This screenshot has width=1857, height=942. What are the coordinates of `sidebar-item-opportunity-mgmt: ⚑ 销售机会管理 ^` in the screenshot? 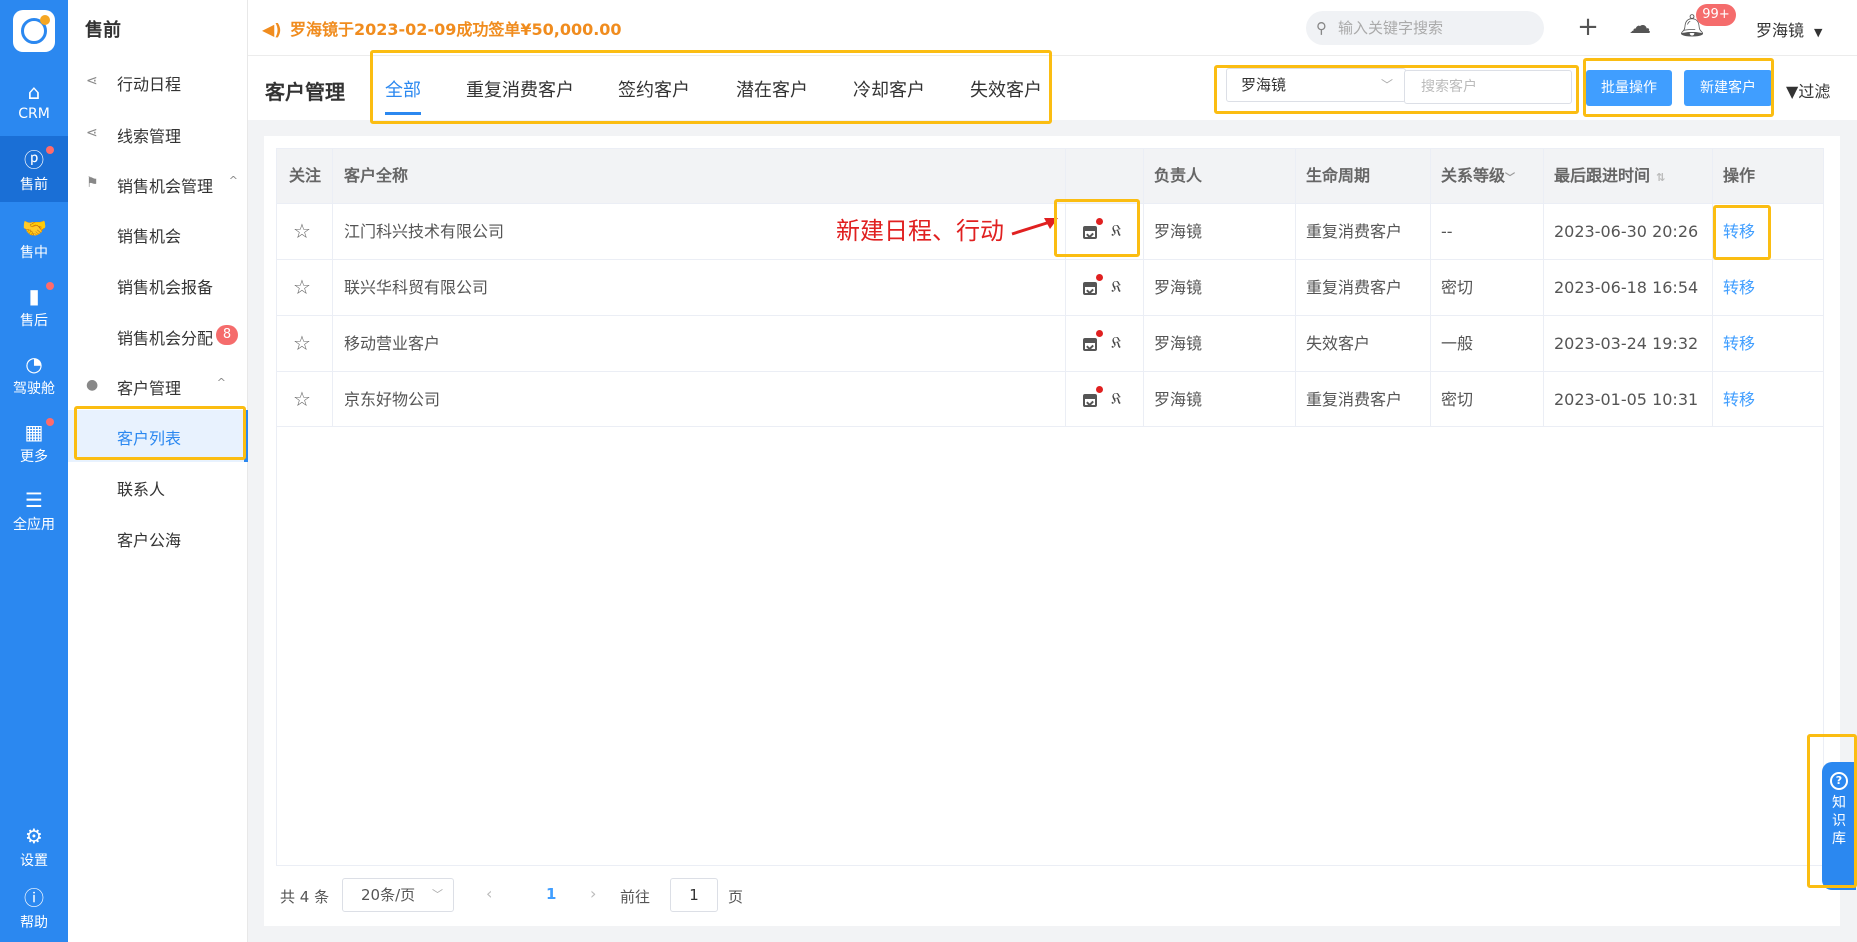 It's located at (158, 184).